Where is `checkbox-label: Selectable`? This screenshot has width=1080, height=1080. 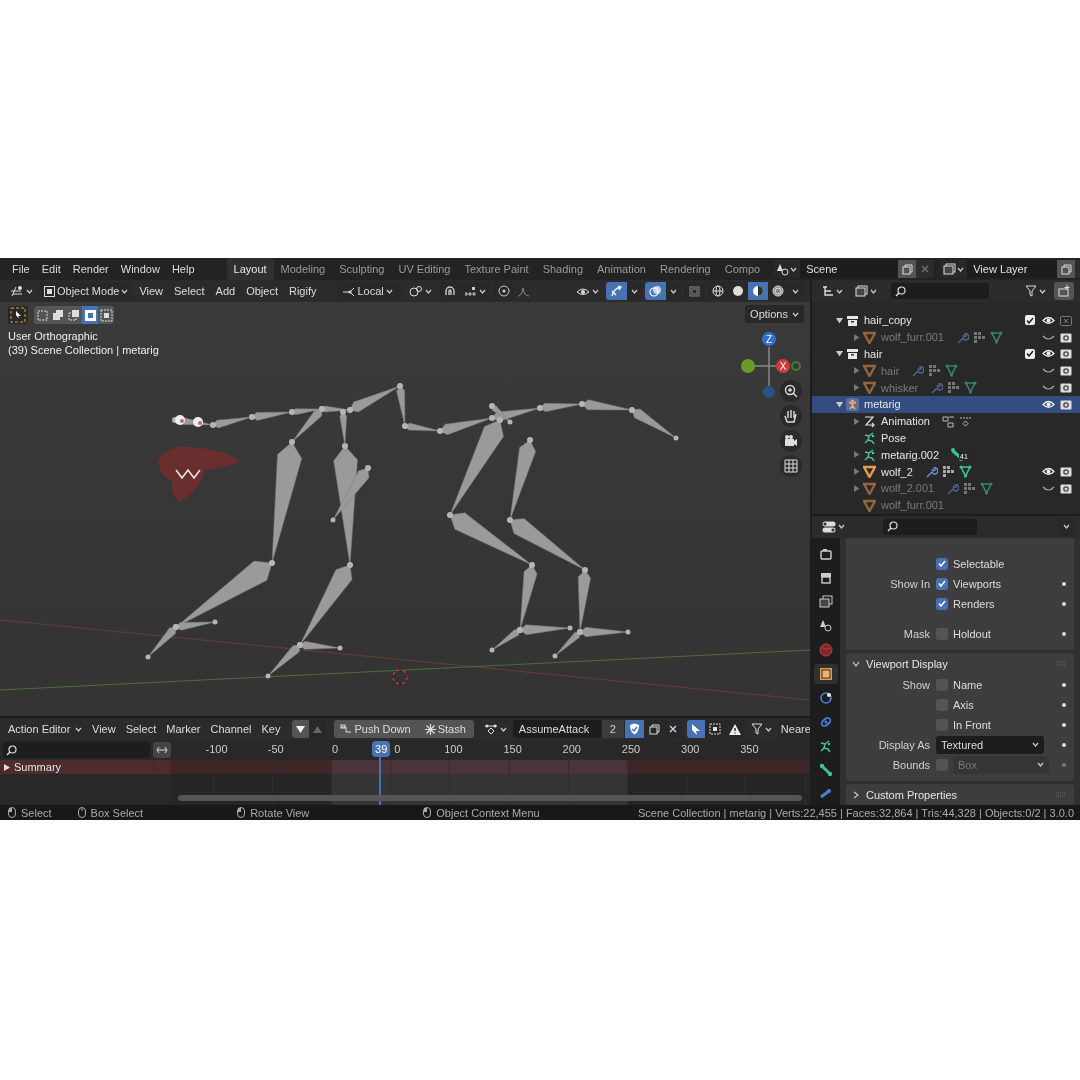
checkbox-label: Selectable is located at coordinates (979, 563).